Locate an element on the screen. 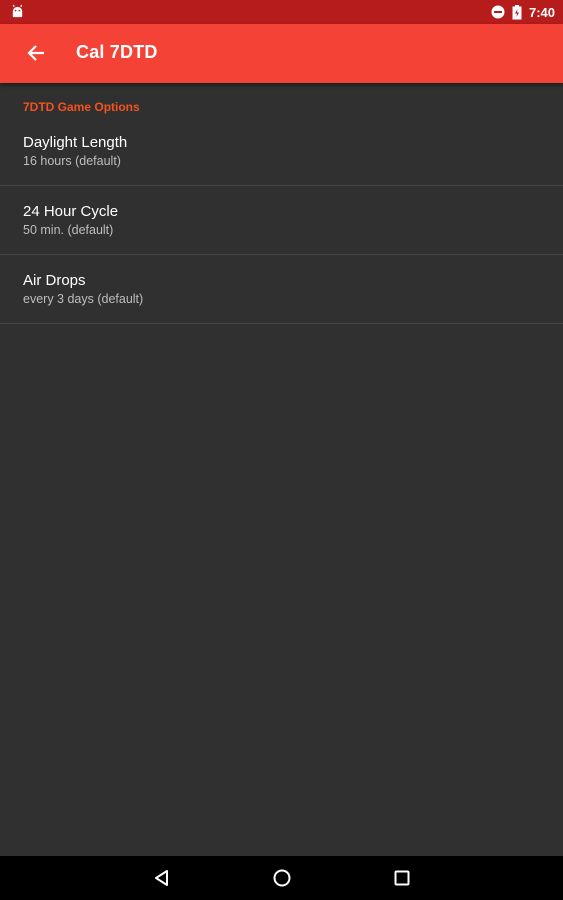 This screenshot has width=563, height=900. preference-daylight-length: Daylight Length 16 hours (default) is located at coordinates (281, 151).